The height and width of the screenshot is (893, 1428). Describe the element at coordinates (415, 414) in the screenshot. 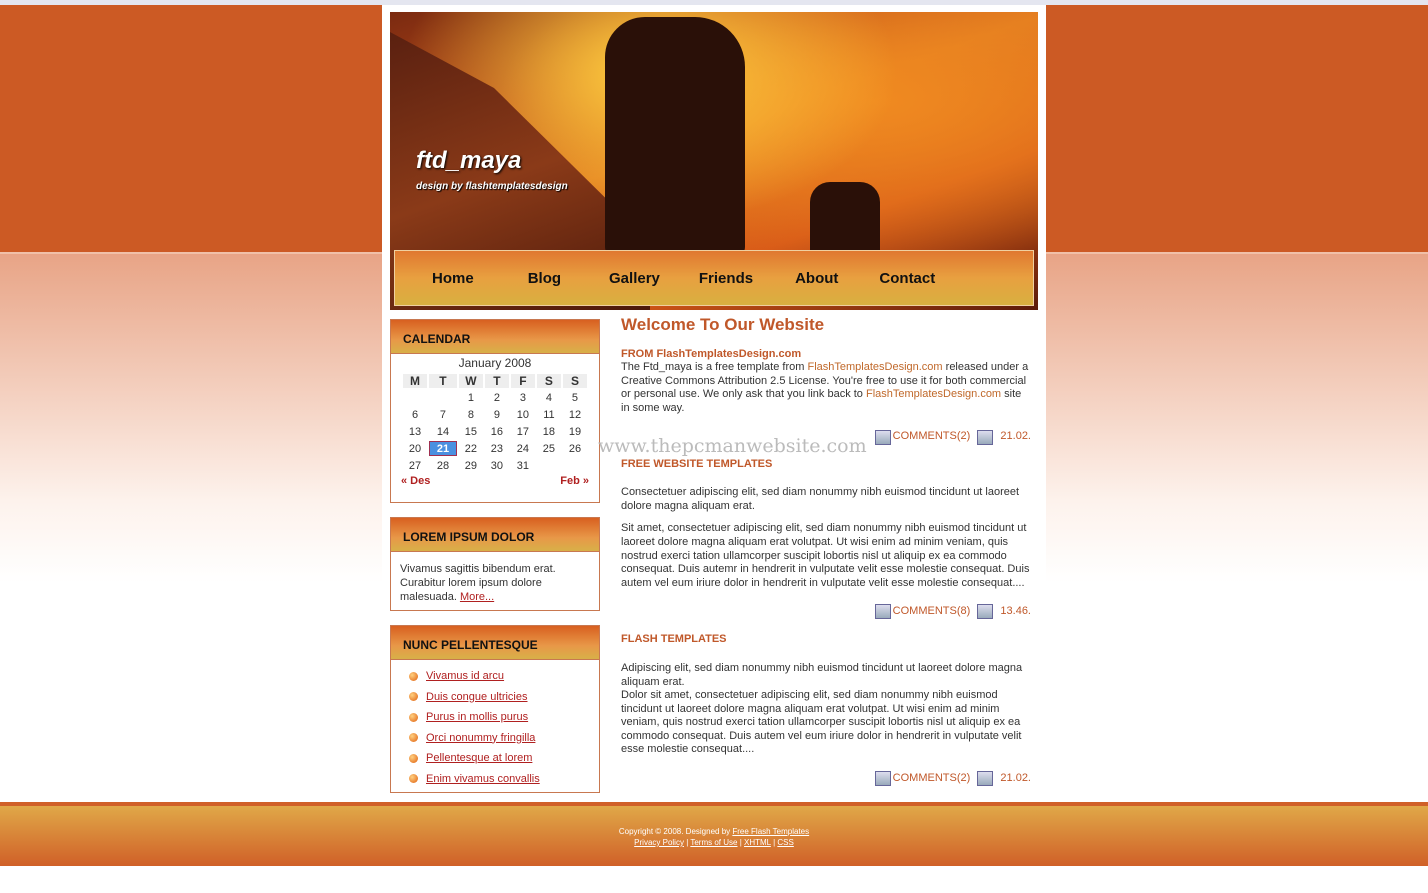

I see `calendar-day: 6` at that location.